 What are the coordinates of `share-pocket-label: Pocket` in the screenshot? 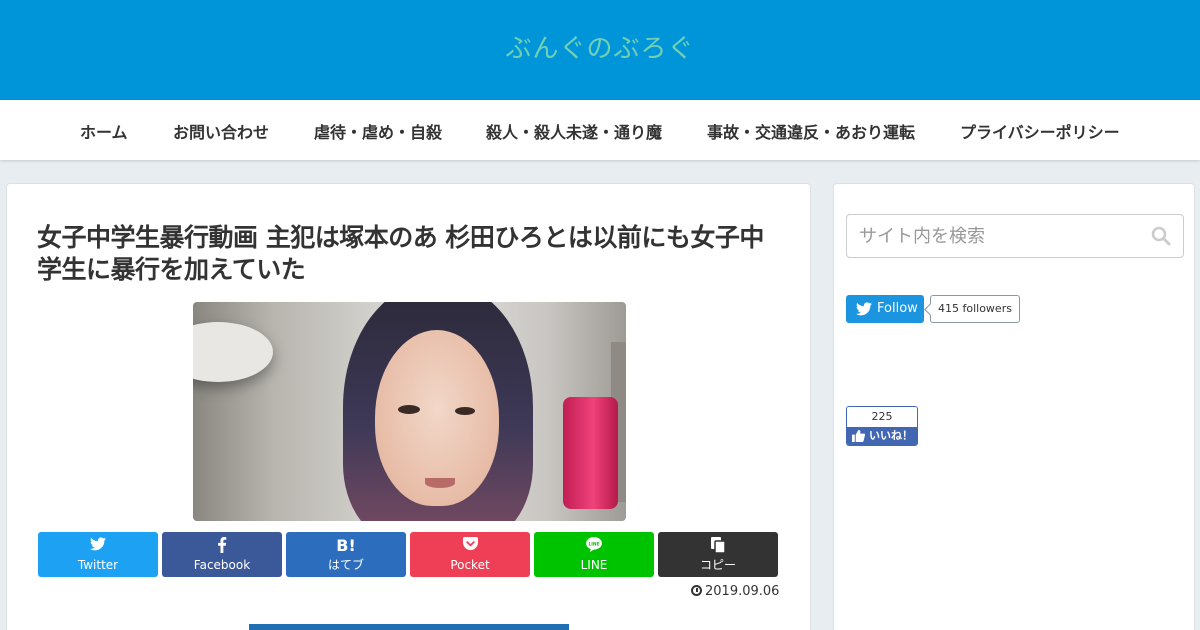 It's located at (470, 565).